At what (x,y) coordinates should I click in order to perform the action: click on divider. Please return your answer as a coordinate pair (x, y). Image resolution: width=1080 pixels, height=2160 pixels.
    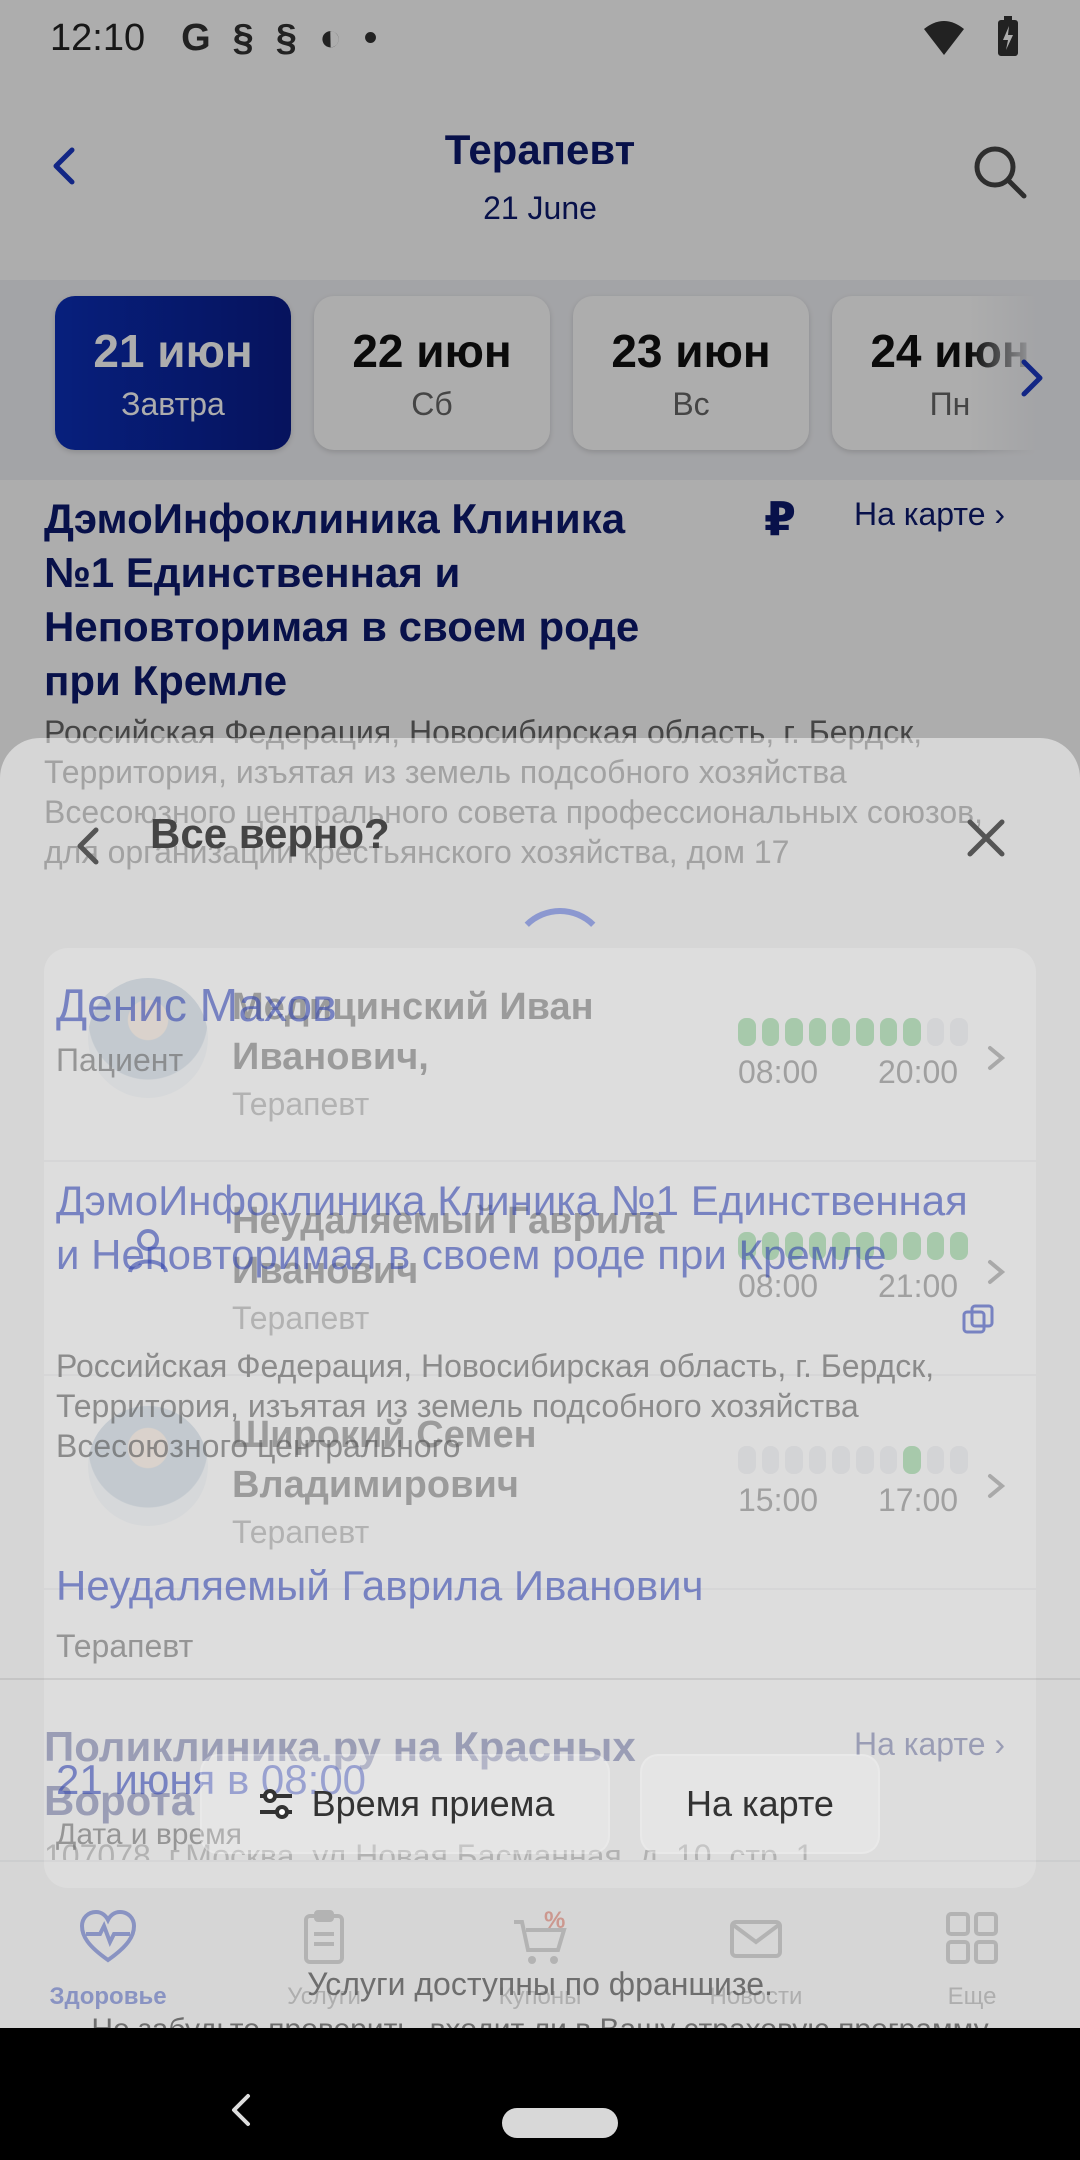
    Looking at the image, I should click on (540, 1679).